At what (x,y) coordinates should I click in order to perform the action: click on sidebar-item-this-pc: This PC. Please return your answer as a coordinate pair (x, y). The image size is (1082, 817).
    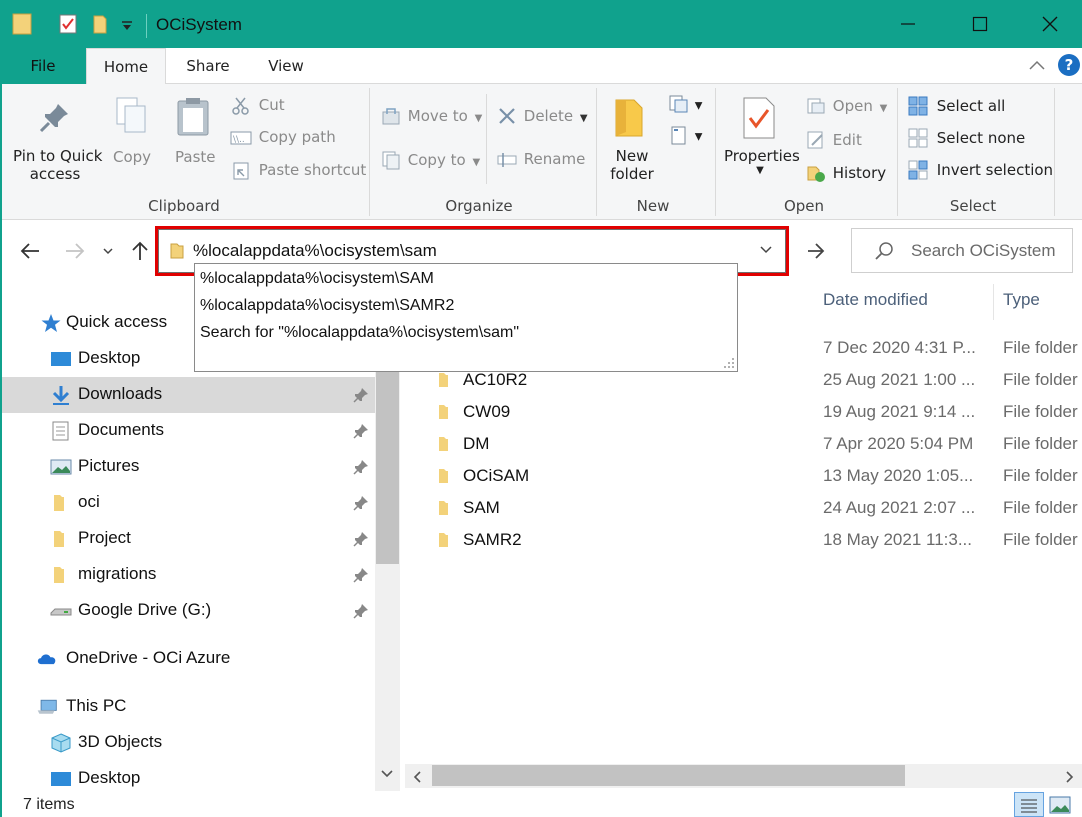
    Looking at the image, I should click on (187, 707).